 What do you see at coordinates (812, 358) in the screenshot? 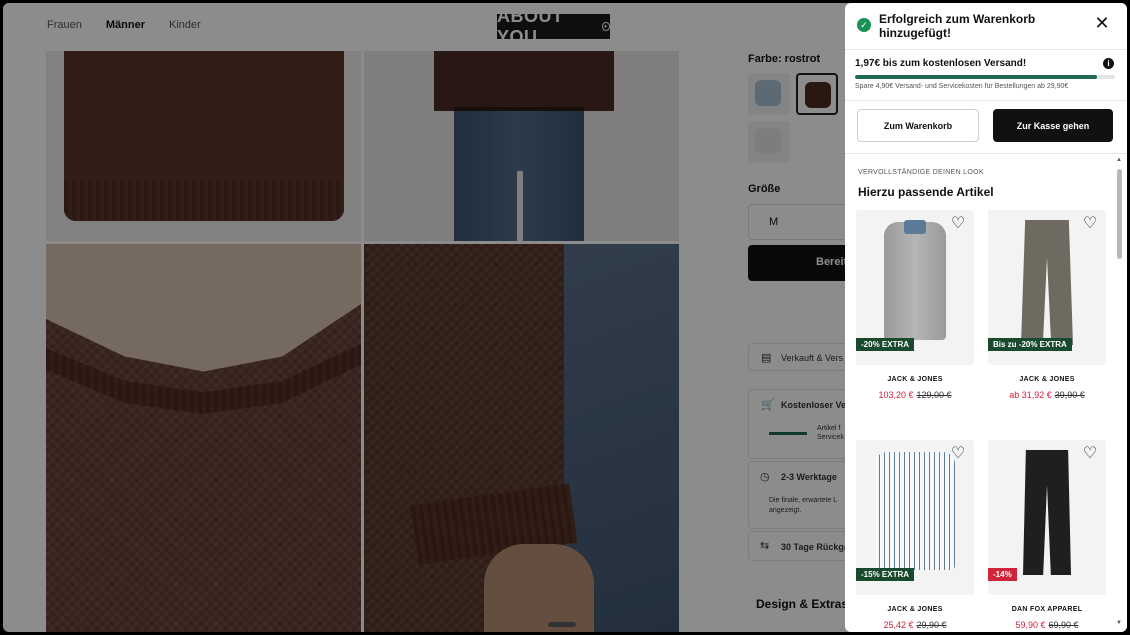
I see `sold-by-text: Verkauft & Vers` at bounding box center [812, 358].